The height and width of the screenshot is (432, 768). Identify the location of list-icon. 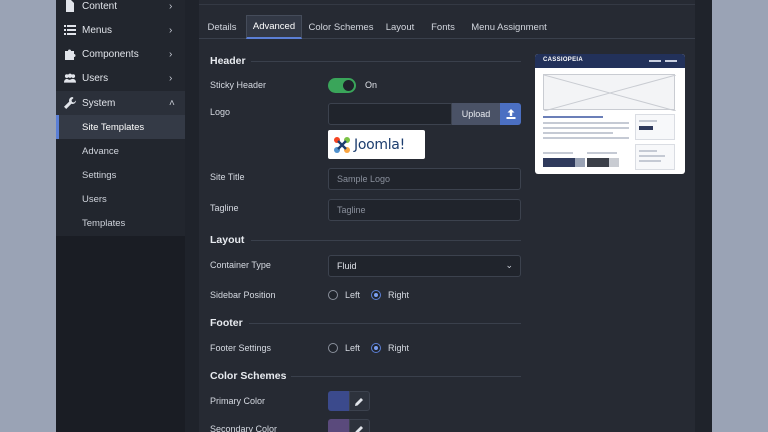
(70, 30).